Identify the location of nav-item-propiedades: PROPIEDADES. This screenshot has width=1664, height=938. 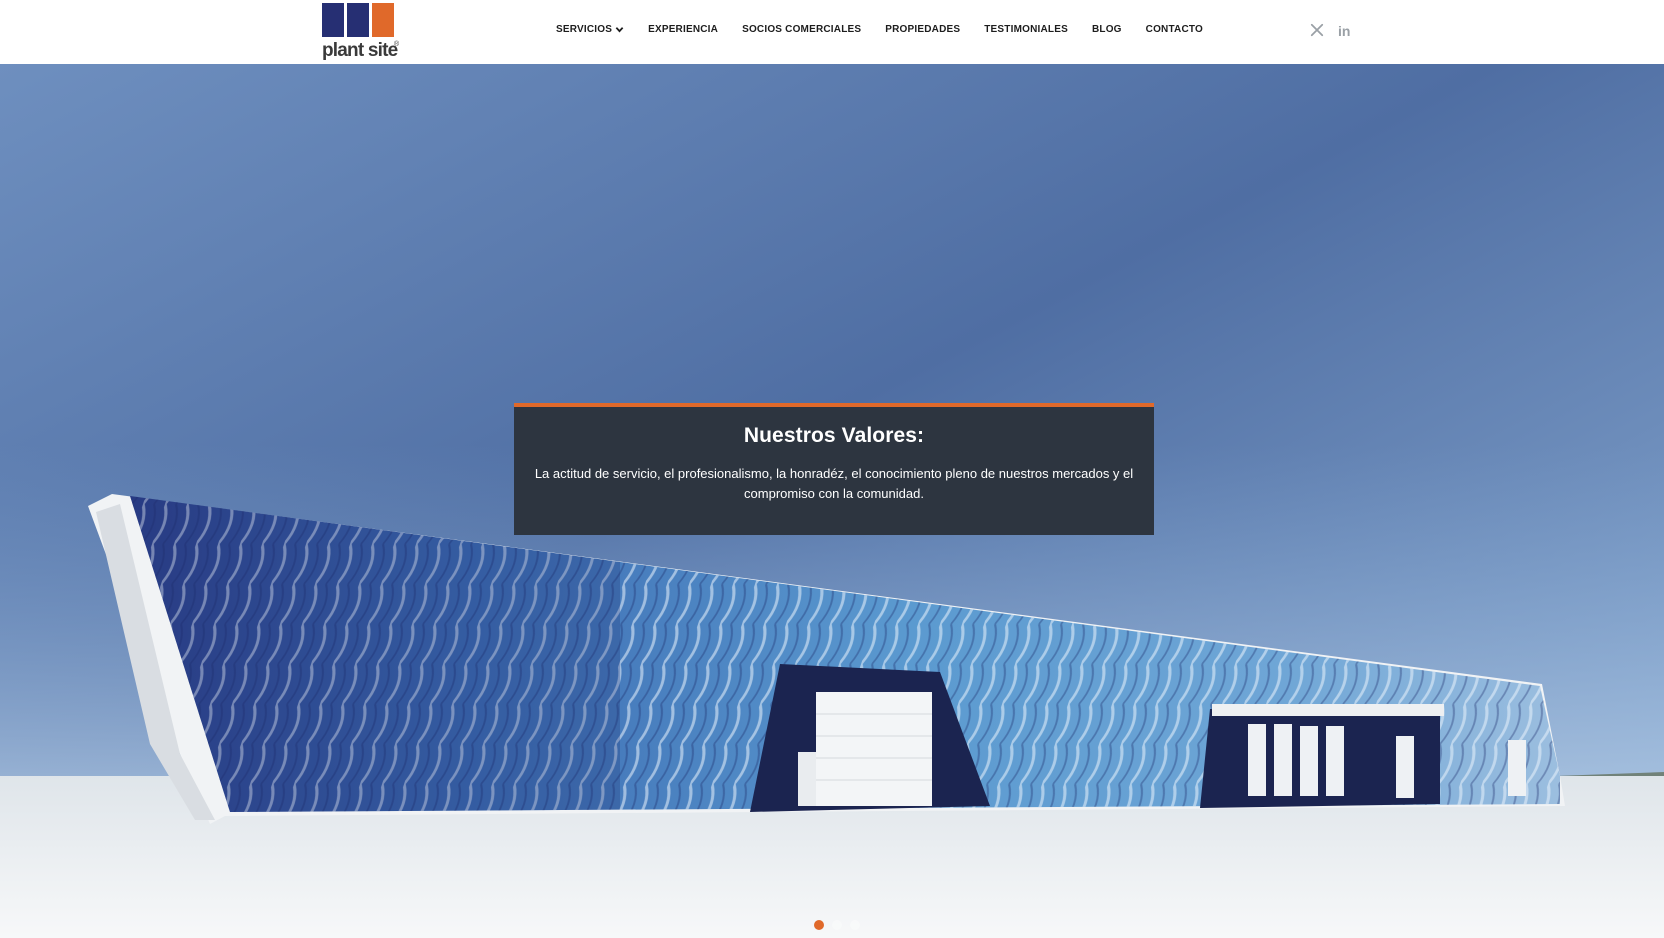
(922, 29).